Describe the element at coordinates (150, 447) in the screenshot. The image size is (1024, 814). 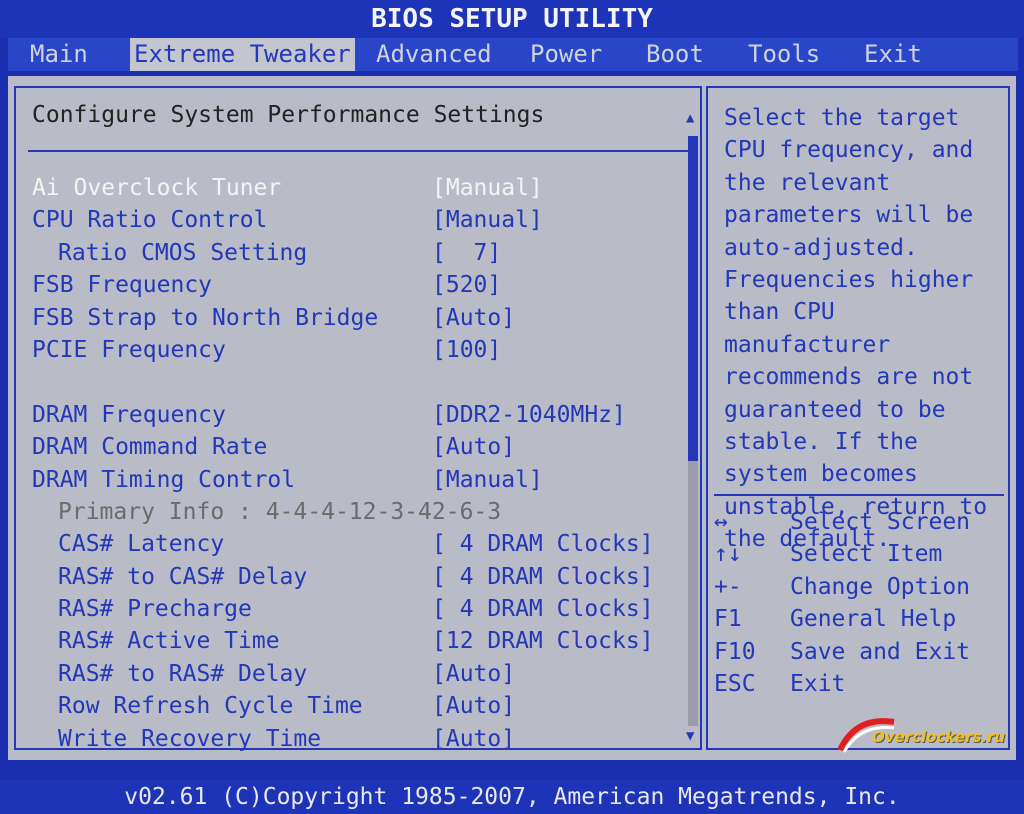
I see `setting-label: DRAM Command Rate` at that location.